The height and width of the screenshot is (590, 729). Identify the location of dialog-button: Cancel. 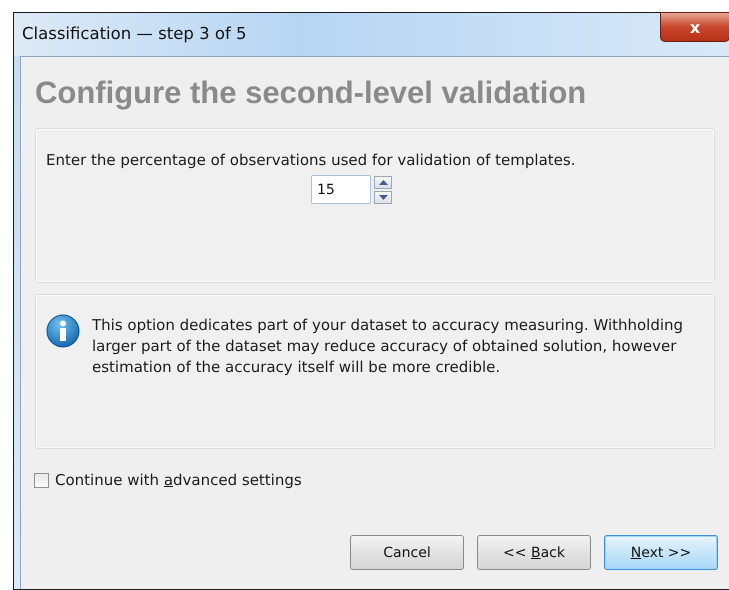
(407, 552).